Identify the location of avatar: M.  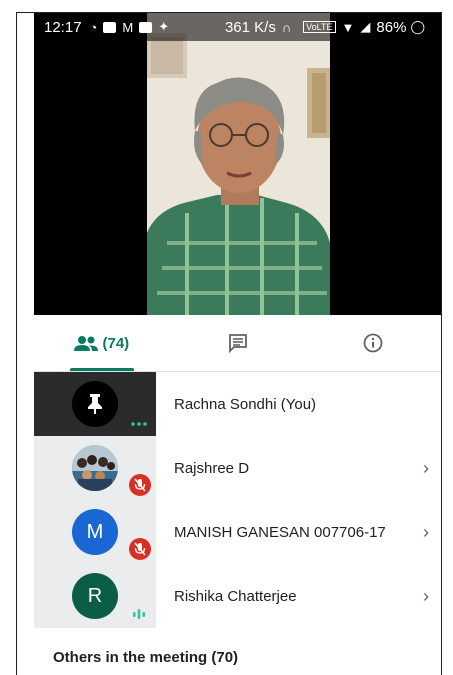
(95, 532).